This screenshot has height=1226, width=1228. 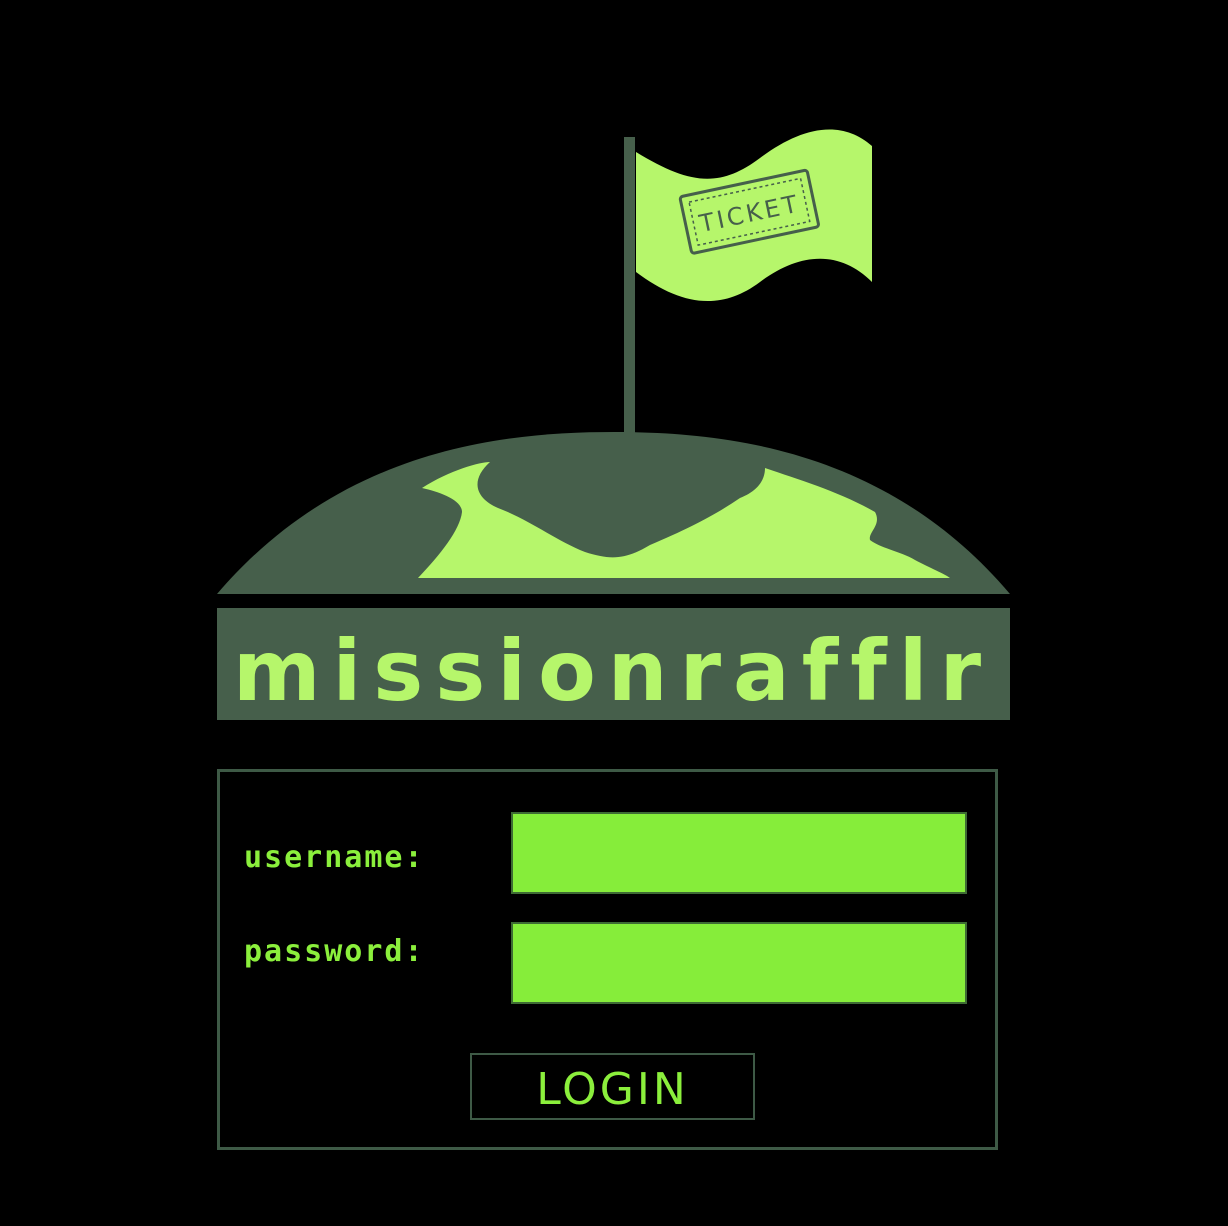 I want to click on login-button: LOGIN, so click(x=612, y=1086).